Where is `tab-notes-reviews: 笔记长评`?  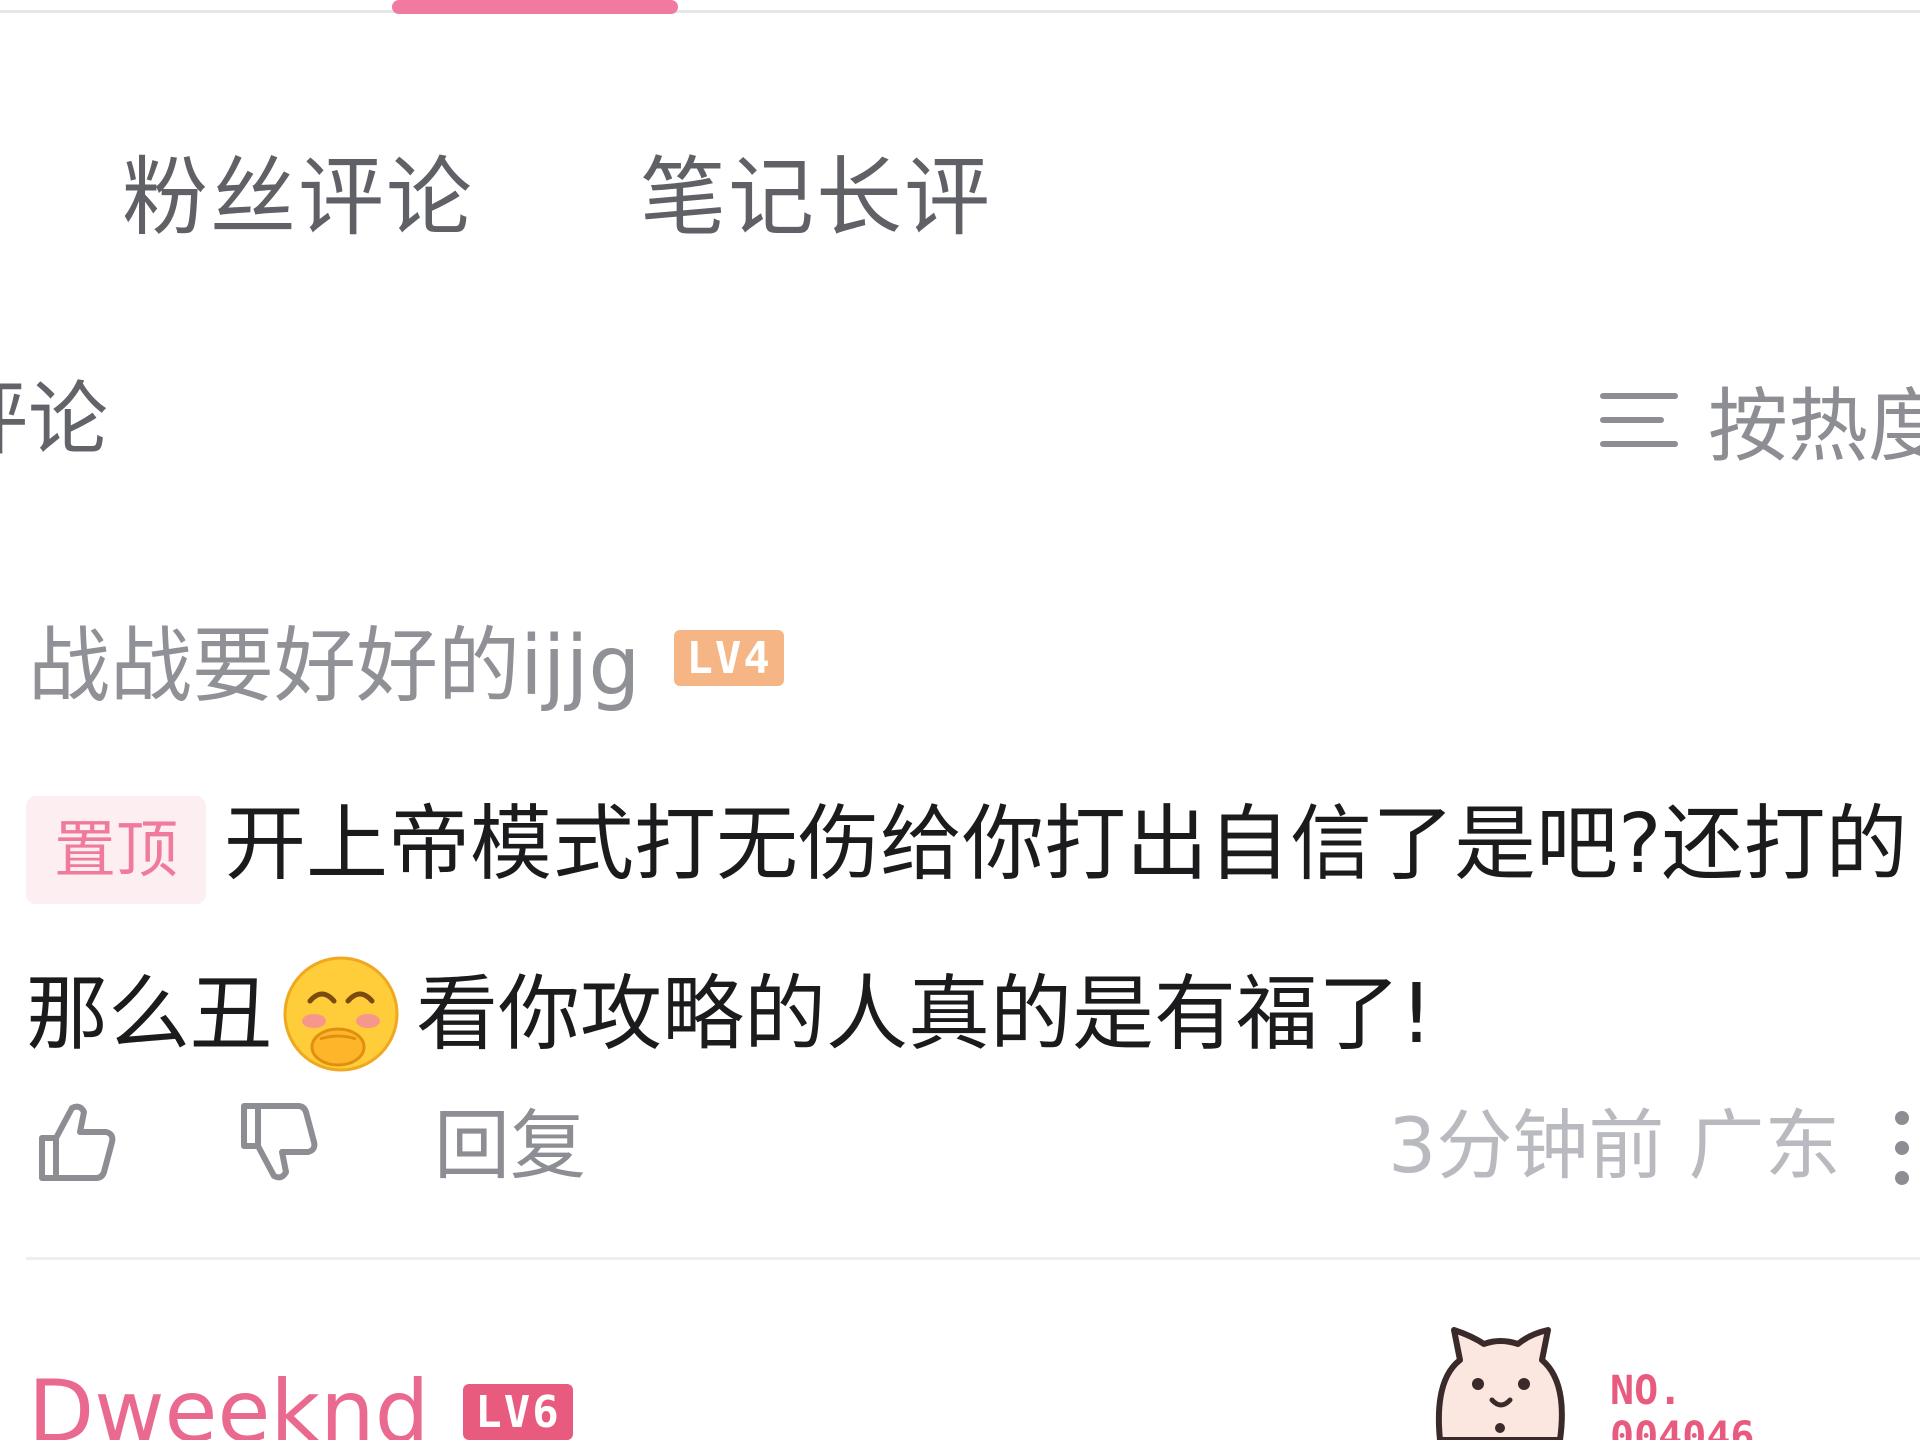
tab-notes-reviews: 笔记长评 is located at coordinates (816, 198).